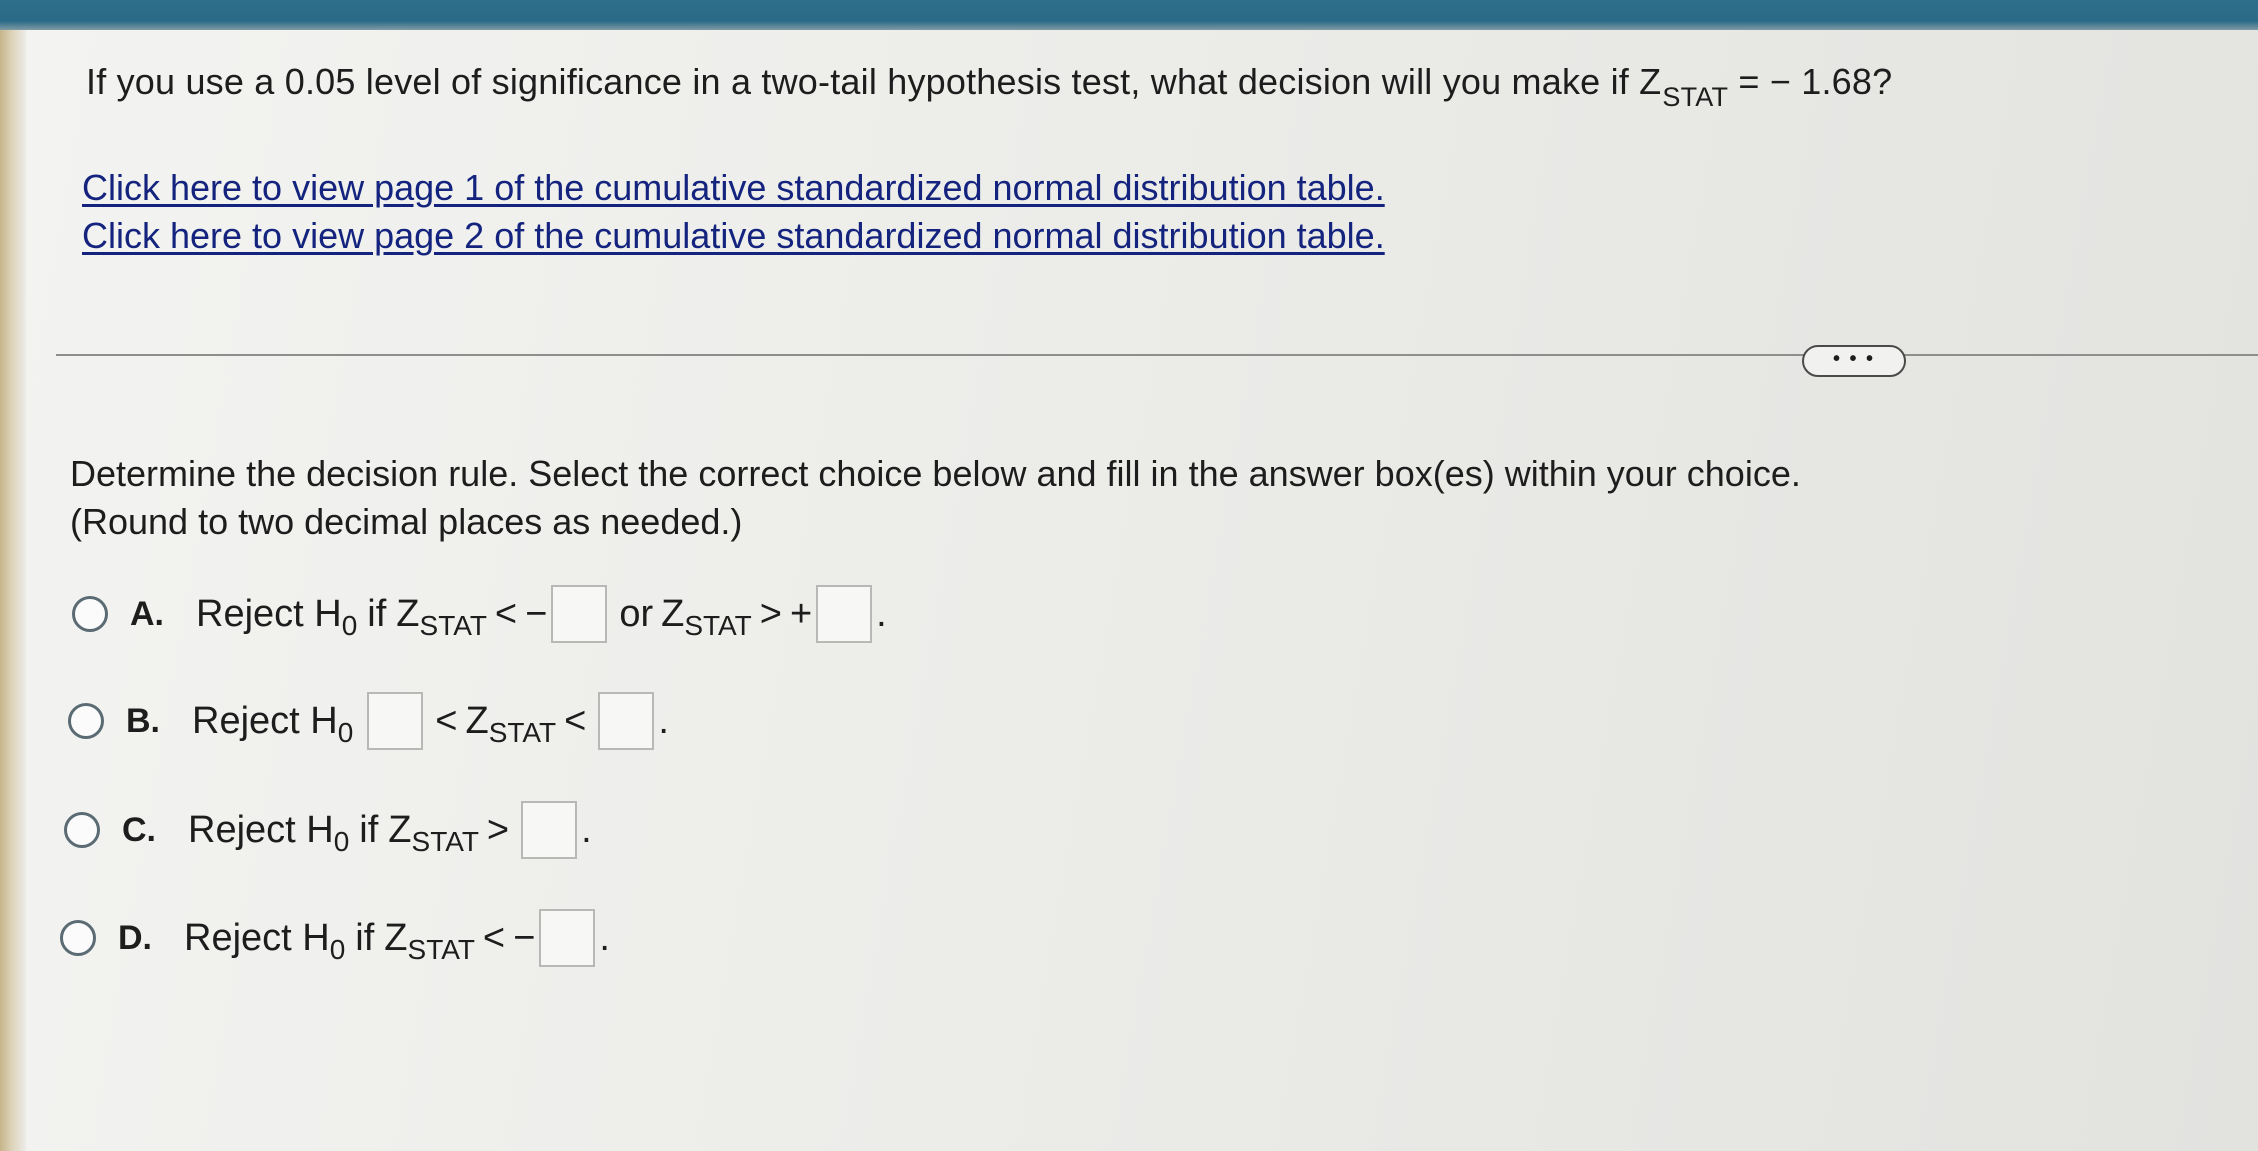 This screenshot has width=2258, height=1151. Describe the element at coordinates (135, 937) in the screenshot. I see `choice-d-letter: D.` at that location.